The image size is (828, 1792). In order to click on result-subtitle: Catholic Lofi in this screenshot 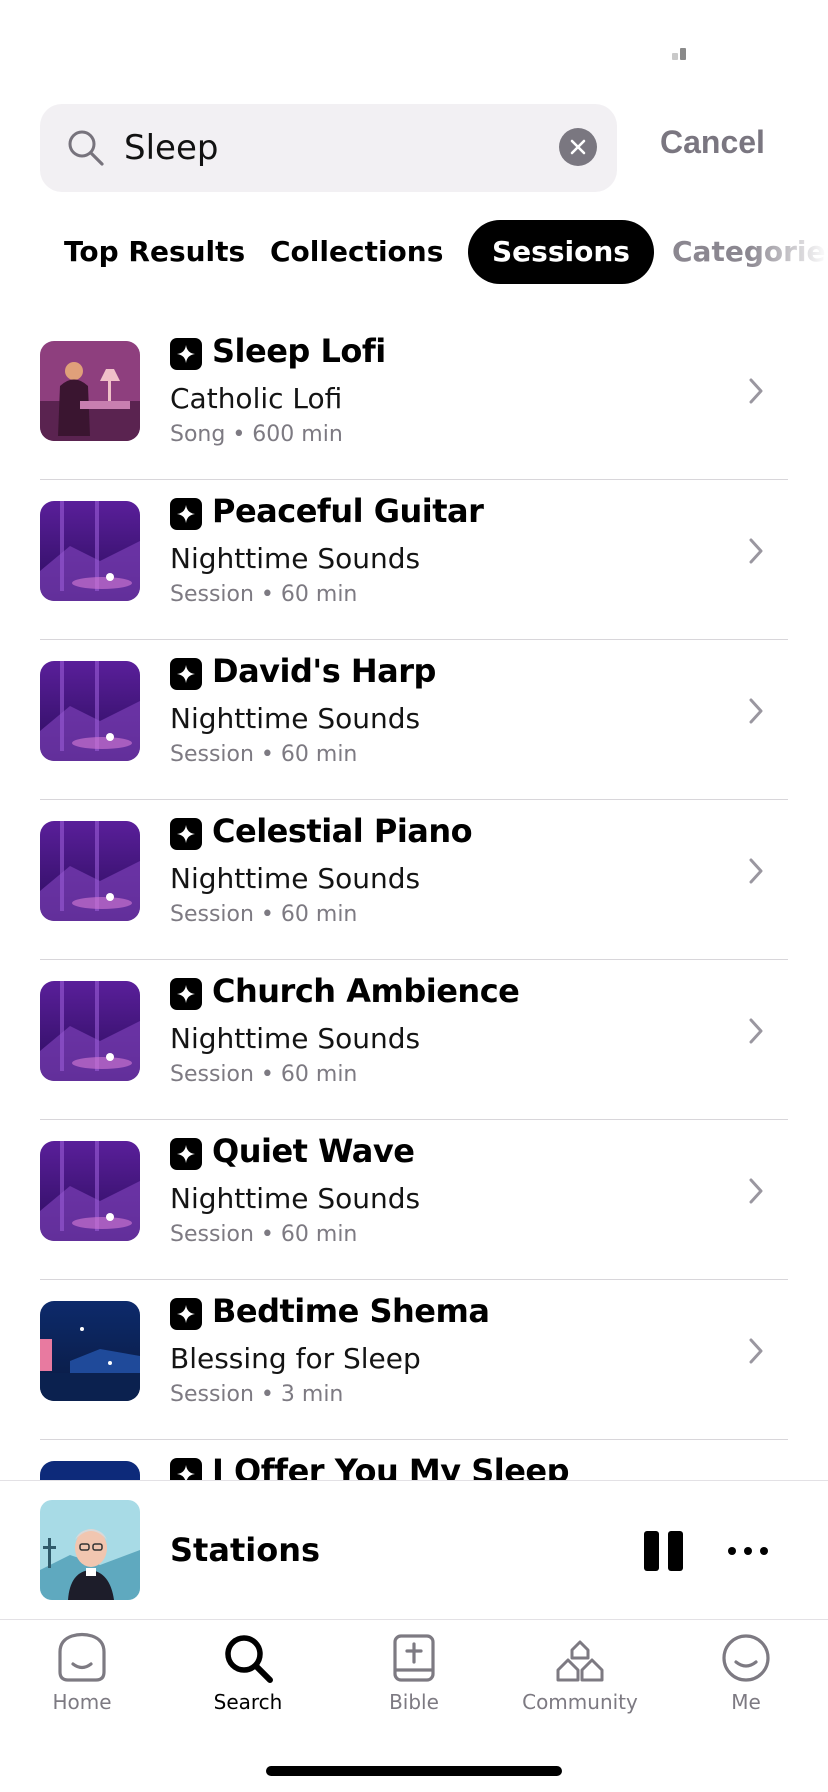, I will do `click(256, 398)`.